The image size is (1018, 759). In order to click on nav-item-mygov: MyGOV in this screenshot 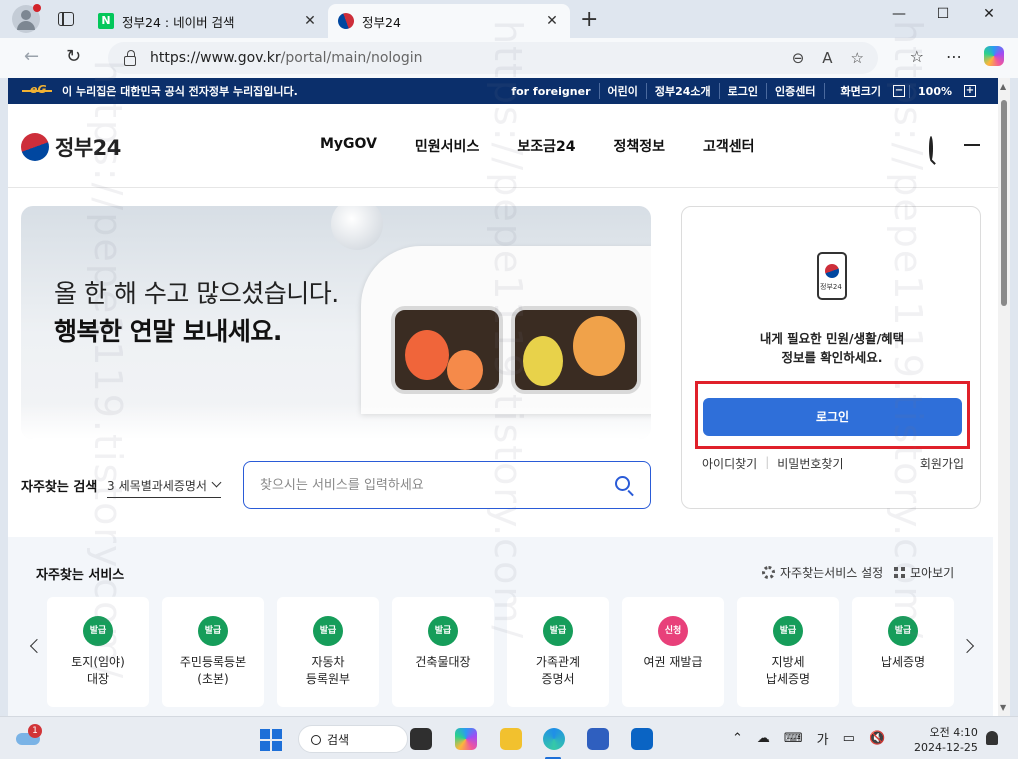, I will do `click(348, 146)`.